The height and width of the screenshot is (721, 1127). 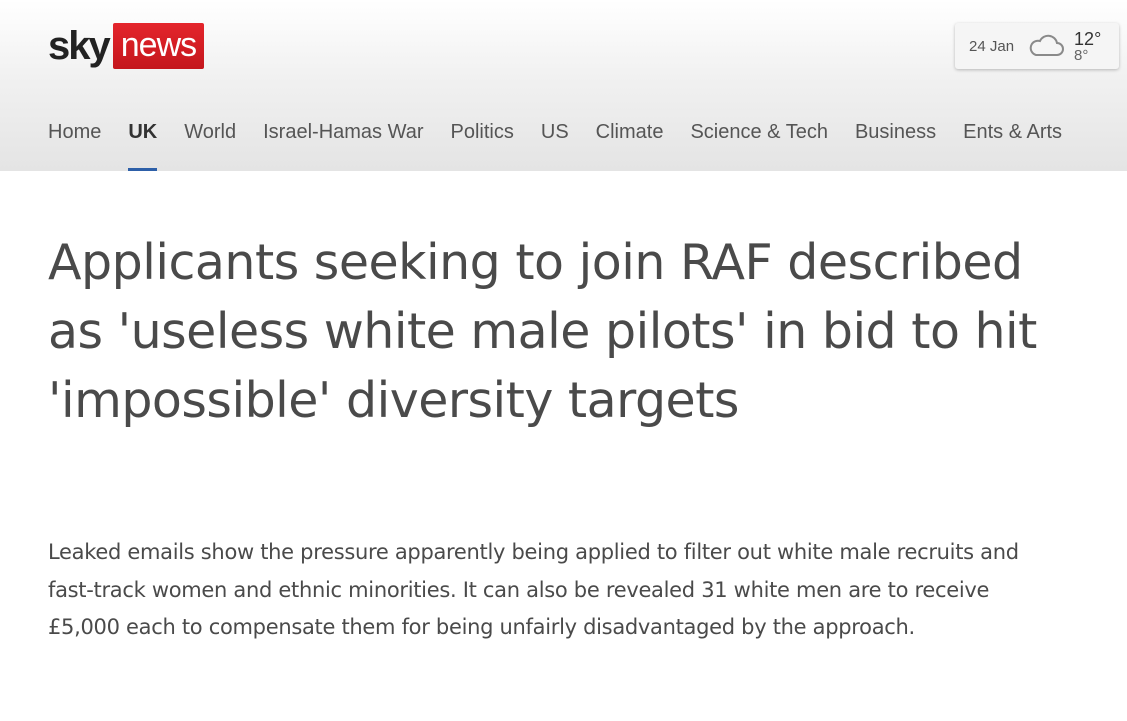 What do you see at coordinates (1088, 38) in the screenshot?
I see `temp-high: 12°` at bounding box center [1088, 38].